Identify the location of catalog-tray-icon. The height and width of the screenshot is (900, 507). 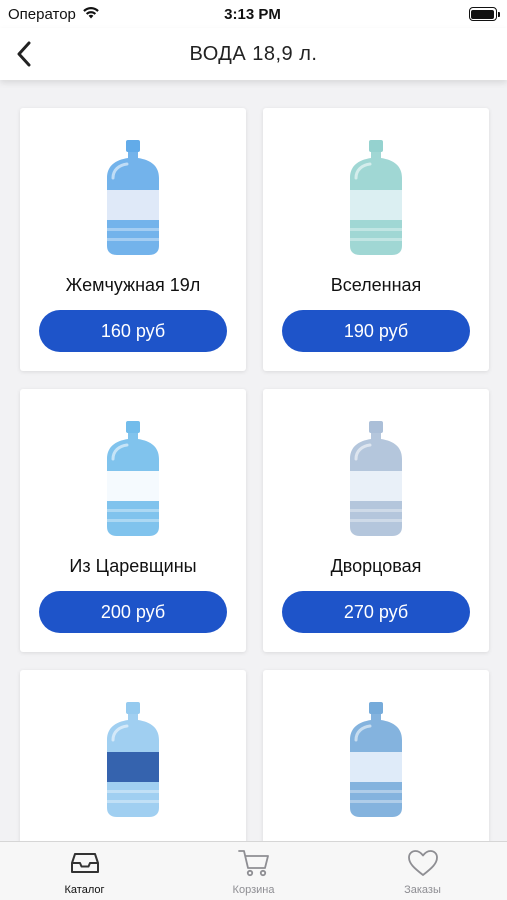
(85, 863).